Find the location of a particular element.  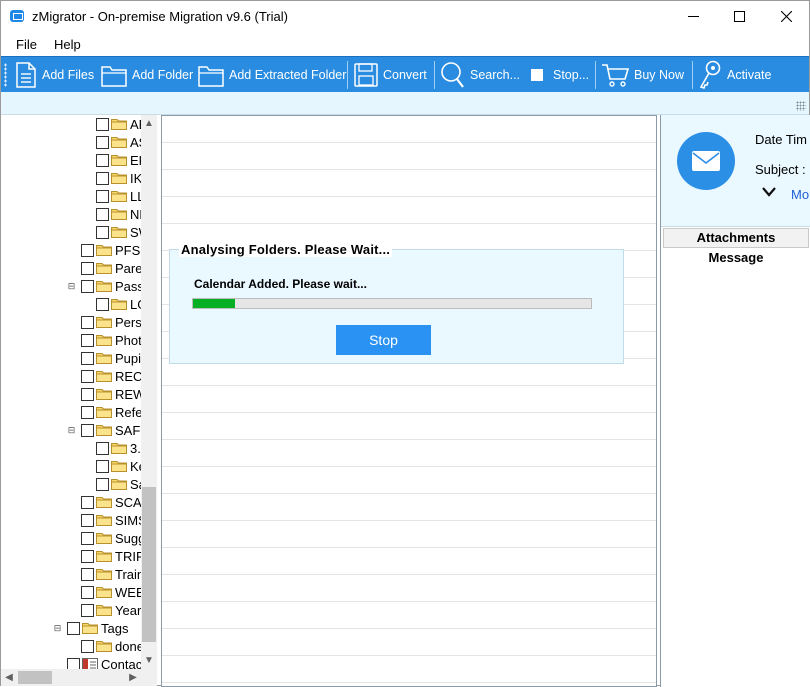

tree-item: ⊟ Tags is located at coordinates (91, 628).